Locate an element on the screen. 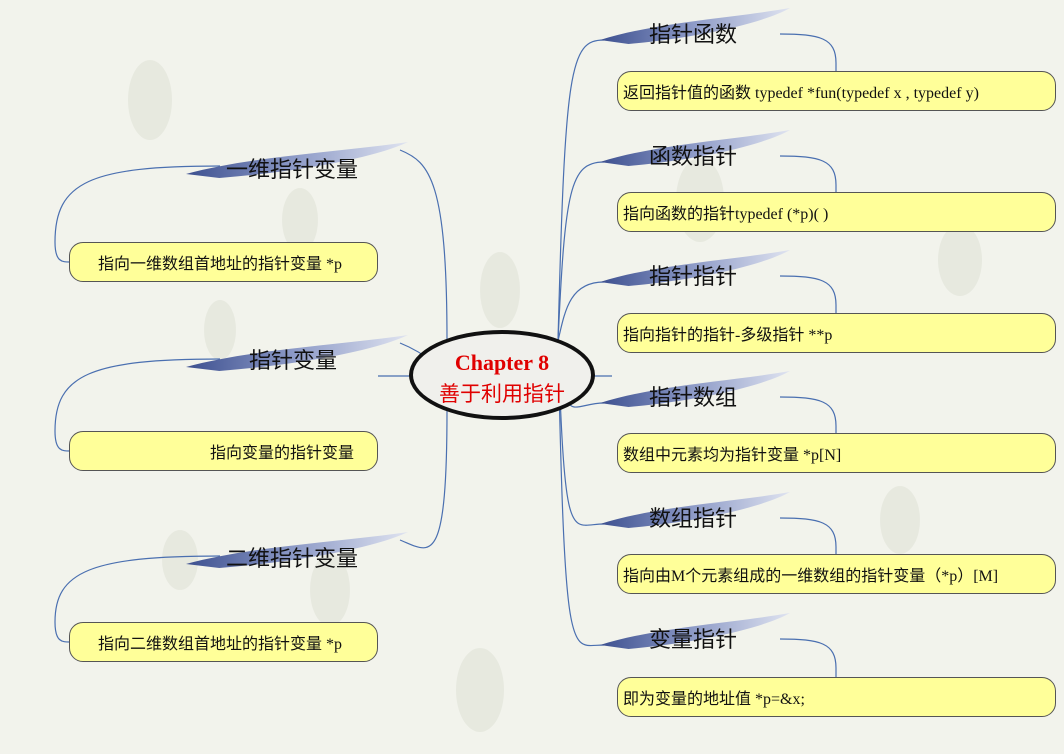 The image size is (1064, 754). branch-detail-array-pointer: 指向由M个元素组成的一维数组的指针变量（*p）[M] is located at coordinates (836, 574).